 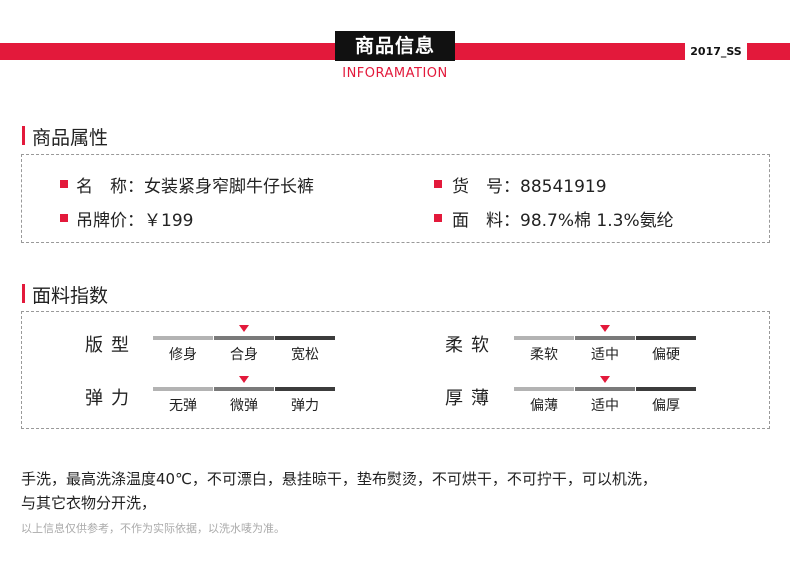 What do you see at coordinates (153, 528) in the screenshot?
I see `disclaimer-note: 以上信息仅供参考，不作为实际依据，以洗水唛为准。` at bounding box center [153, 528].